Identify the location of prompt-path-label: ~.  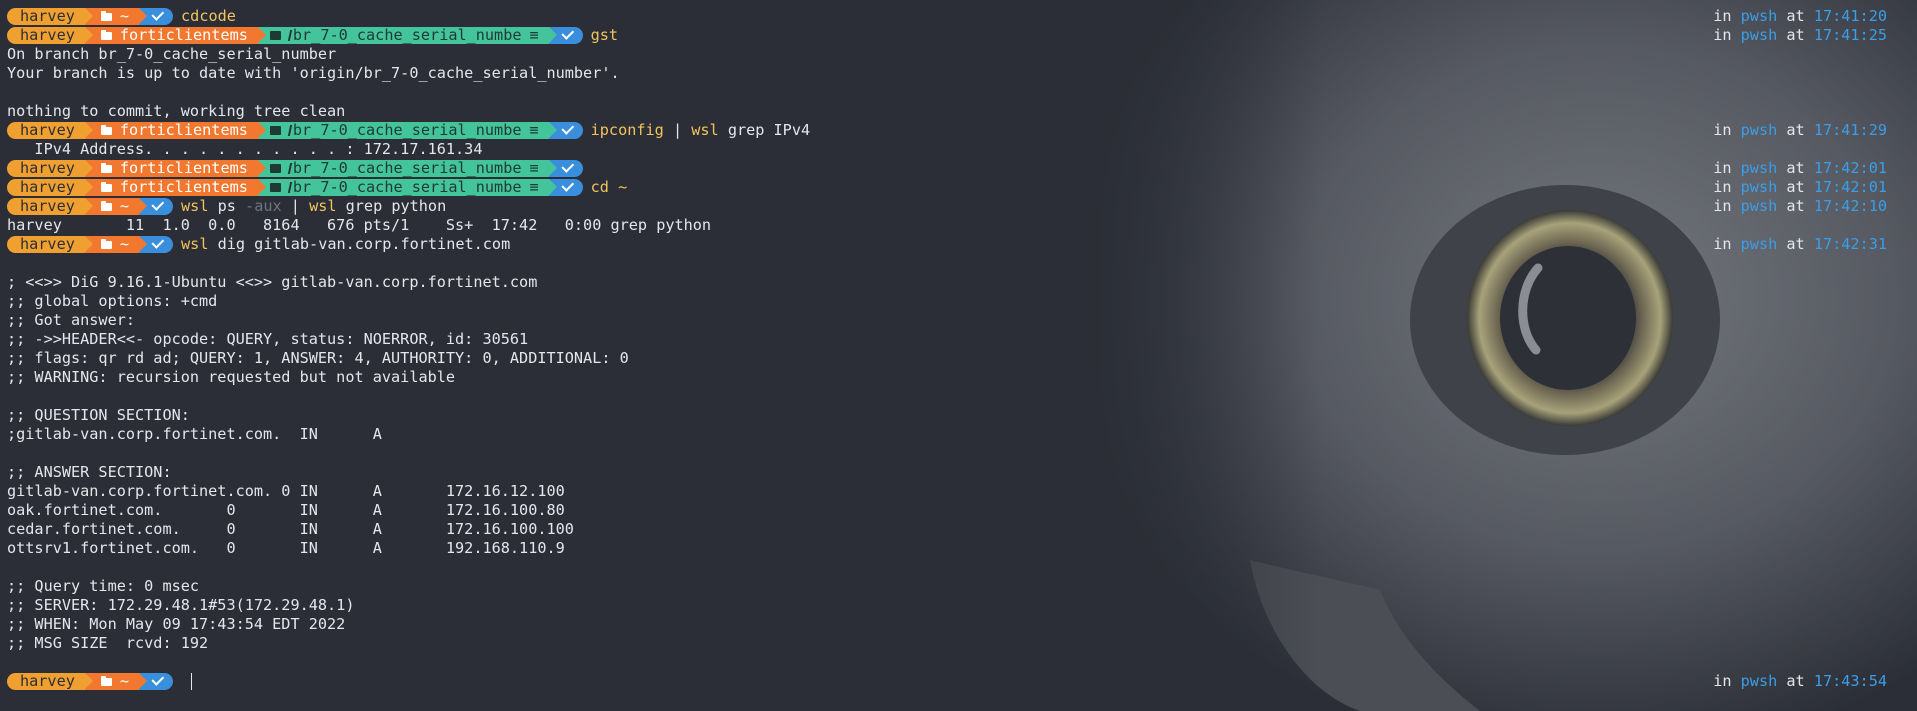
(124, 206).